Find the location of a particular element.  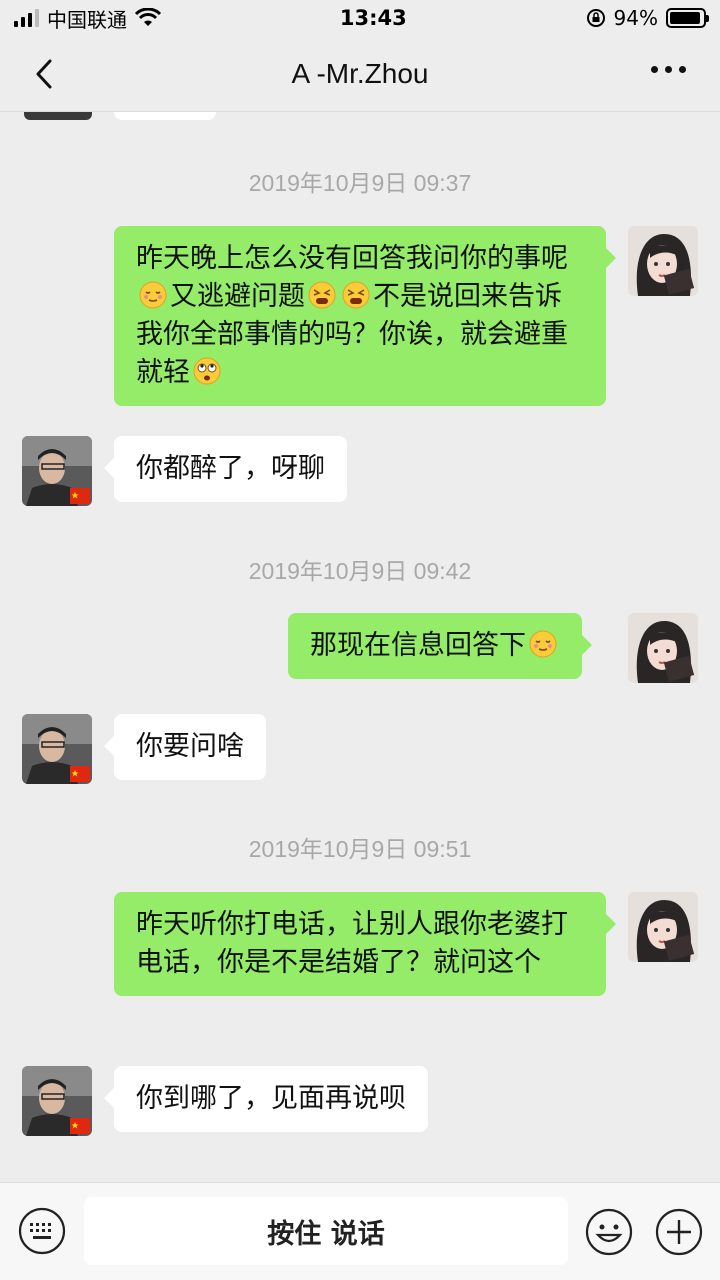

avatar is located at coordinates (58, 116).